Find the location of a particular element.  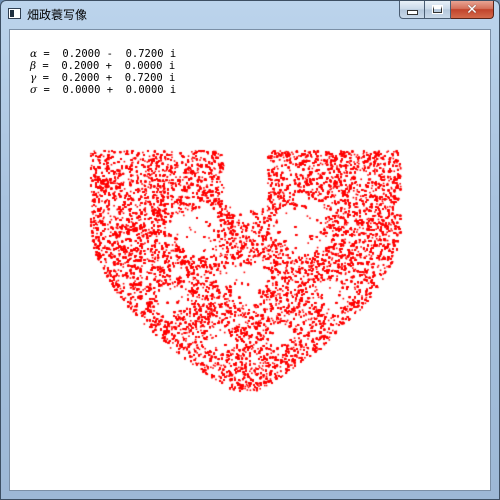

close-button: ✕ is located at coordinates (472, 10).